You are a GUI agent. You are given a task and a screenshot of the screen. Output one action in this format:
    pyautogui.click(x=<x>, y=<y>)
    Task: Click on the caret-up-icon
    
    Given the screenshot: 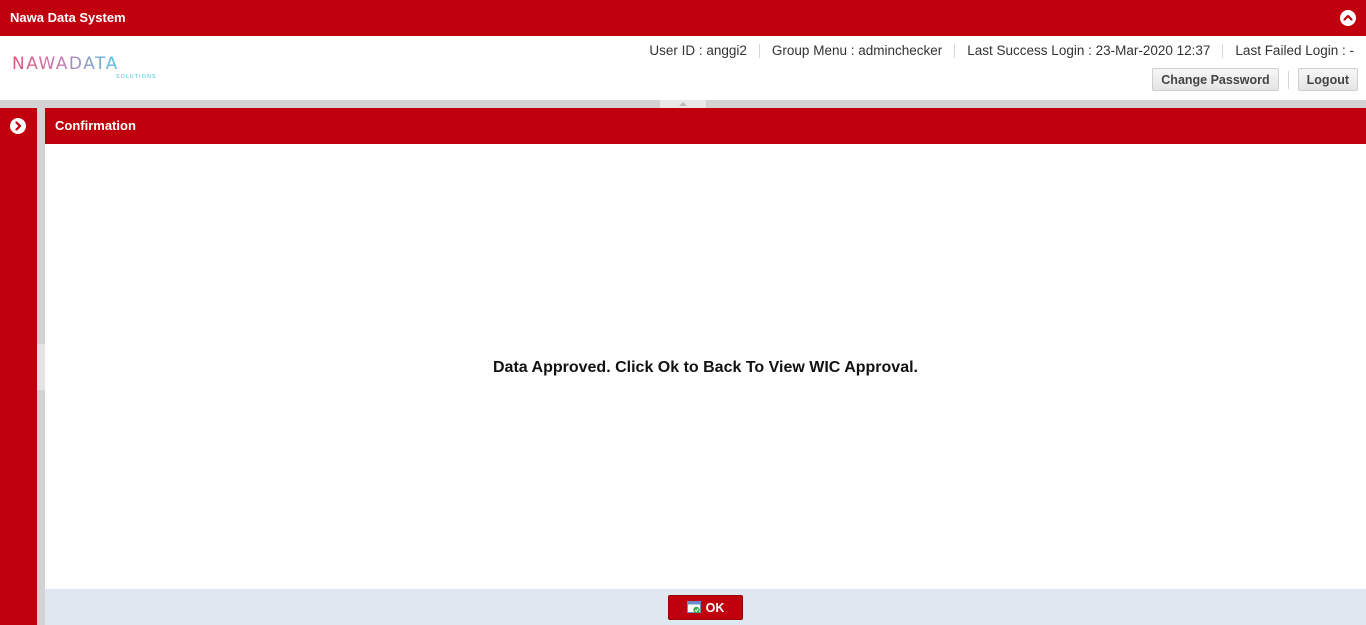 What is the action you would take?
    pyautogui.click(x=683, y=104)
    